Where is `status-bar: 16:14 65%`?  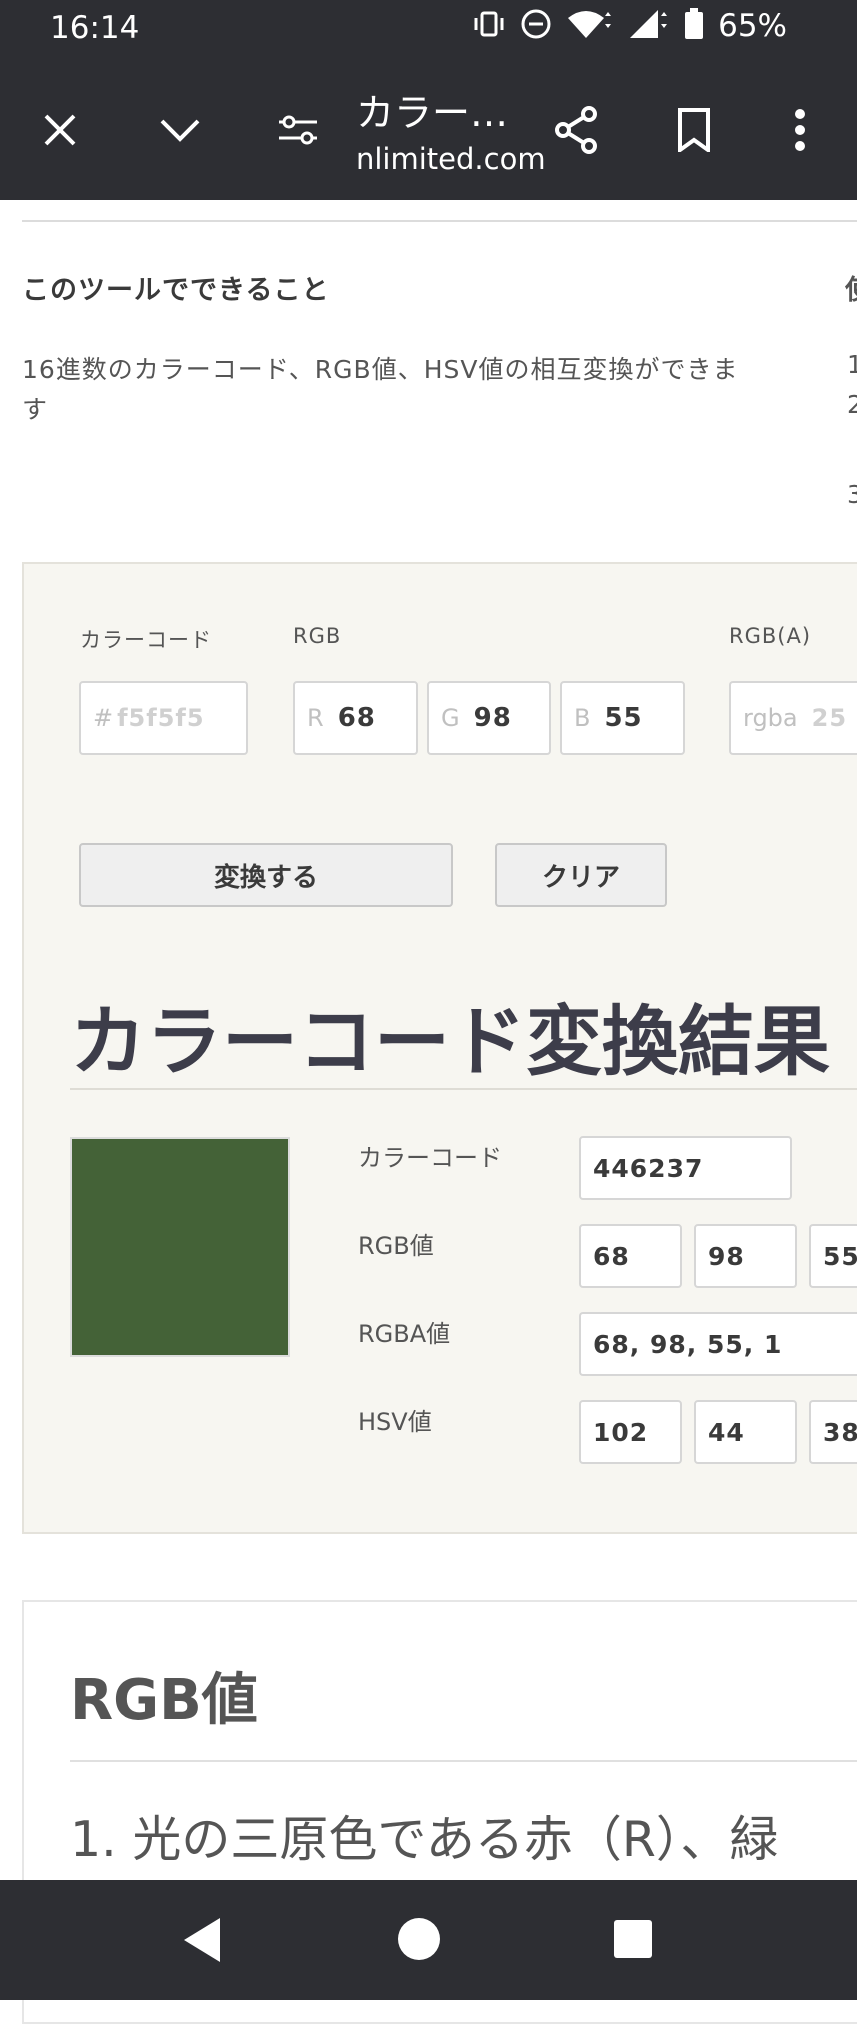 status-bar: 16:14 65% is located at coordinates (428, 30).